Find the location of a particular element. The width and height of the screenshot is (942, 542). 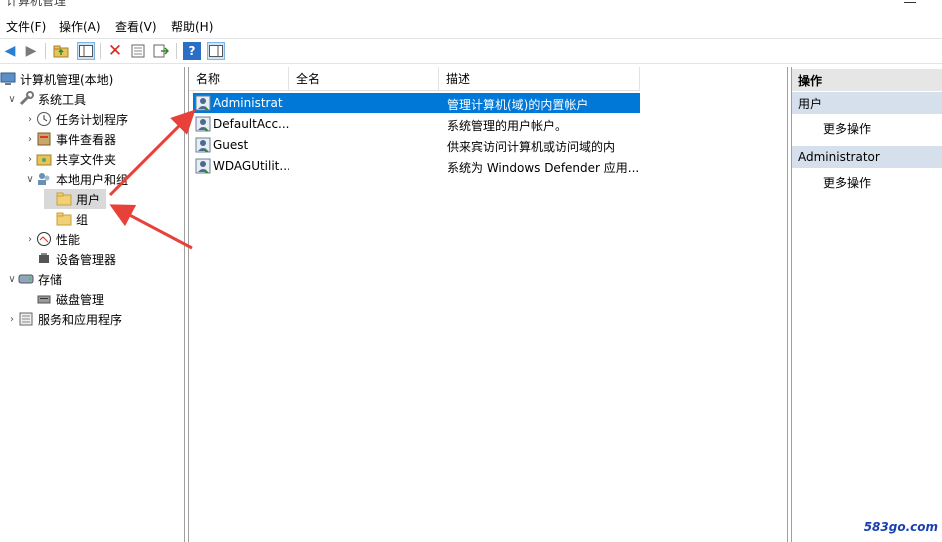

tree-node: 计算机管理(本地) is located at coordinates (56, 79).